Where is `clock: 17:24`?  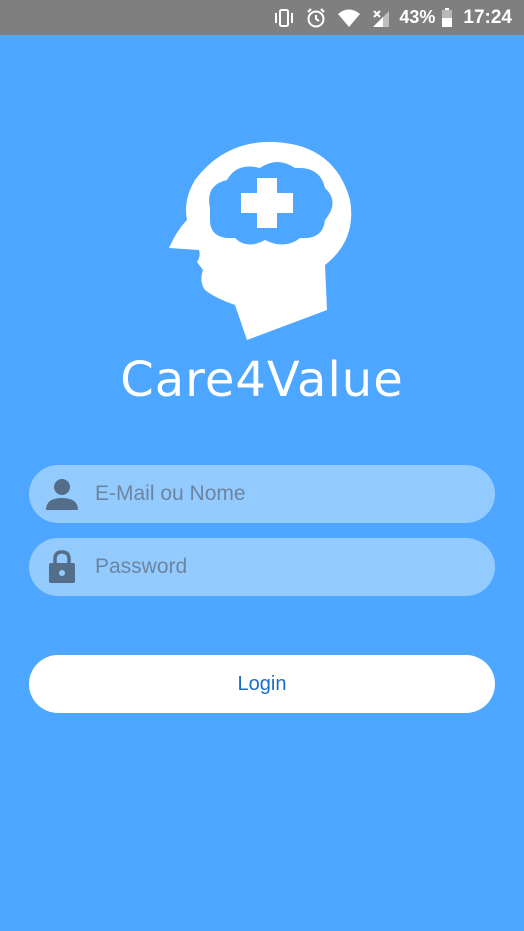
clock: 17:24 is located at coordinates (487, 17).